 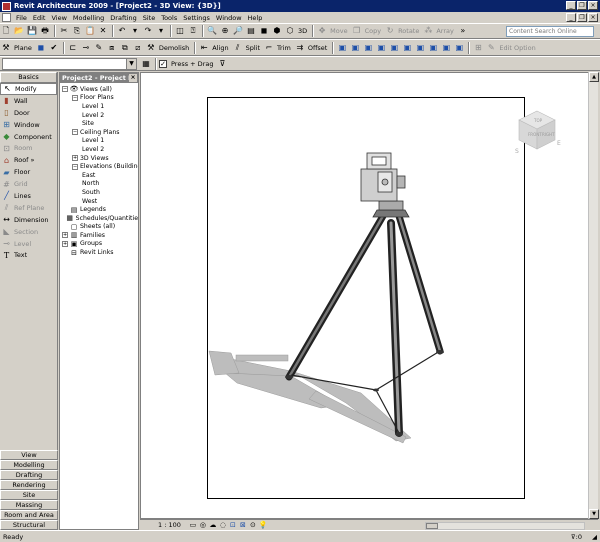 What do you see at coordinates (390, 31) in the screenshot?
I see `rotate-icon: ↻` at bounding box center [390, 31].